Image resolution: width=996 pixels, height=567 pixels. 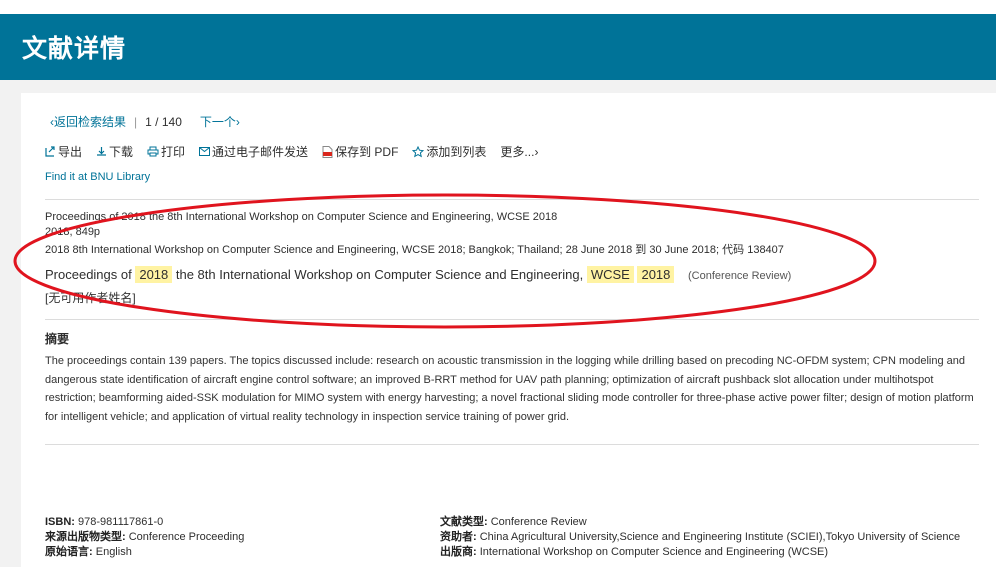 What do you see at coordinates (498, 47) in the screenshot?
I see `page-header: 文献详情` at bounding box center [498, 47].